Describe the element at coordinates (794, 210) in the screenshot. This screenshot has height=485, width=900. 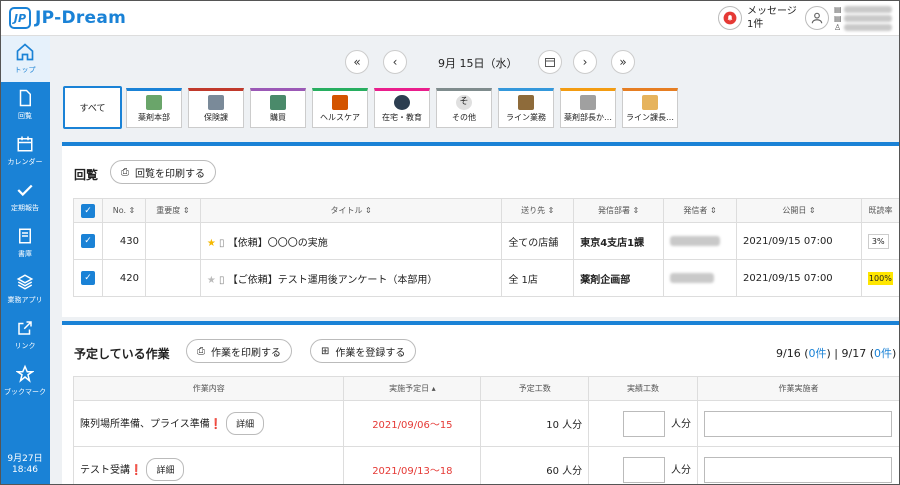
I see `header-label: 公開日` at that location.